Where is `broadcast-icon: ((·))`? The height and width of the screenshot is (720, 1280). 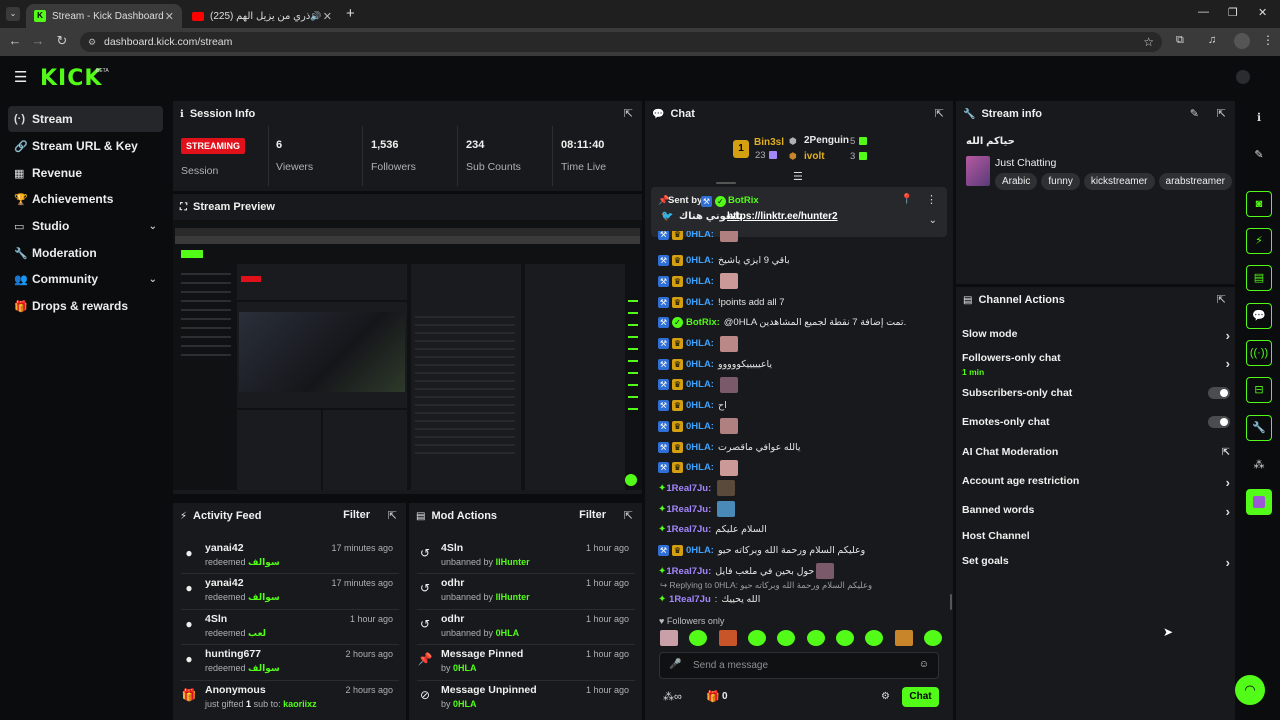 broadcast-icon: ((·)) is located at coordinates (1259, 353).